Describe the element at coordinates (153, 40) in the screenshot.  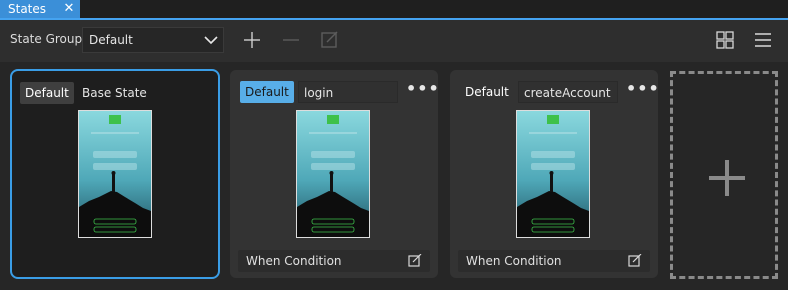
I see `state-group-dropdown: Default` at that location.